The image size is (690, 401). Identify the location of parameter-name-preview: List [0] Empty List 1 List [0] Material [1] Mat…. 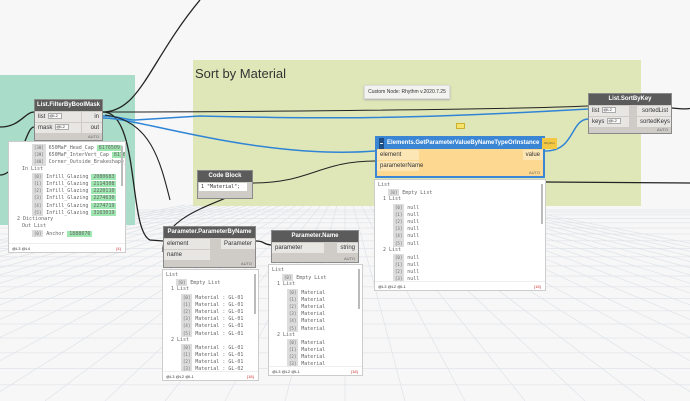
(315, 320).